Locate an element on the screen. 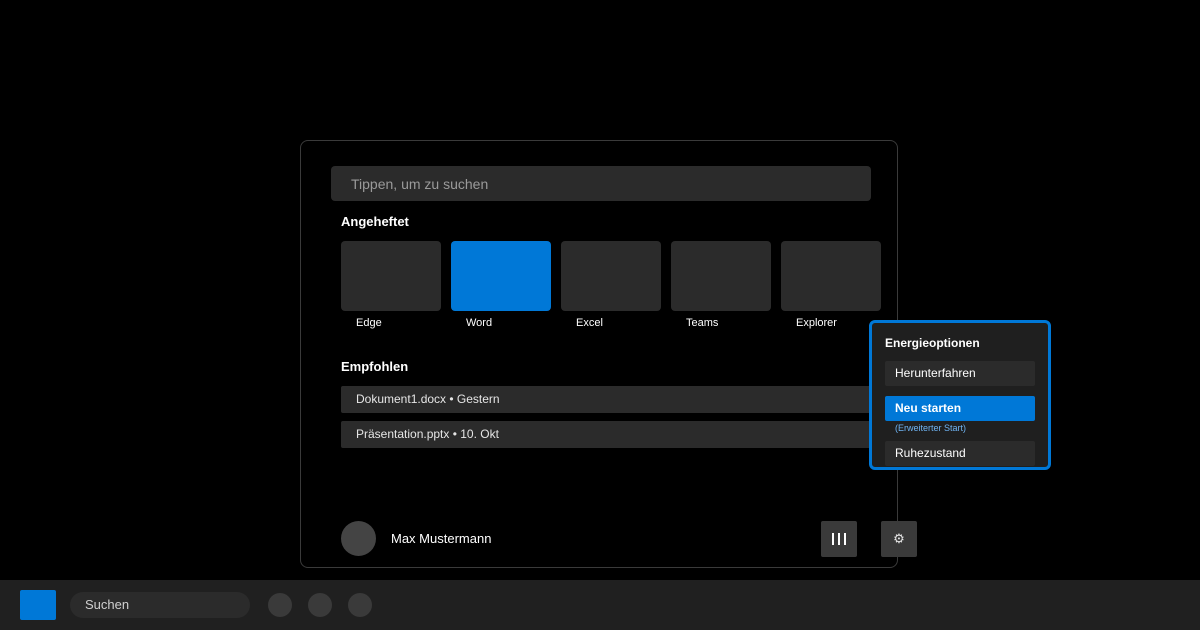 Image resolution: width=1200 pixels, height=630 pixels. pinned-app-teams: Teams is located at coordinates (721, 285).